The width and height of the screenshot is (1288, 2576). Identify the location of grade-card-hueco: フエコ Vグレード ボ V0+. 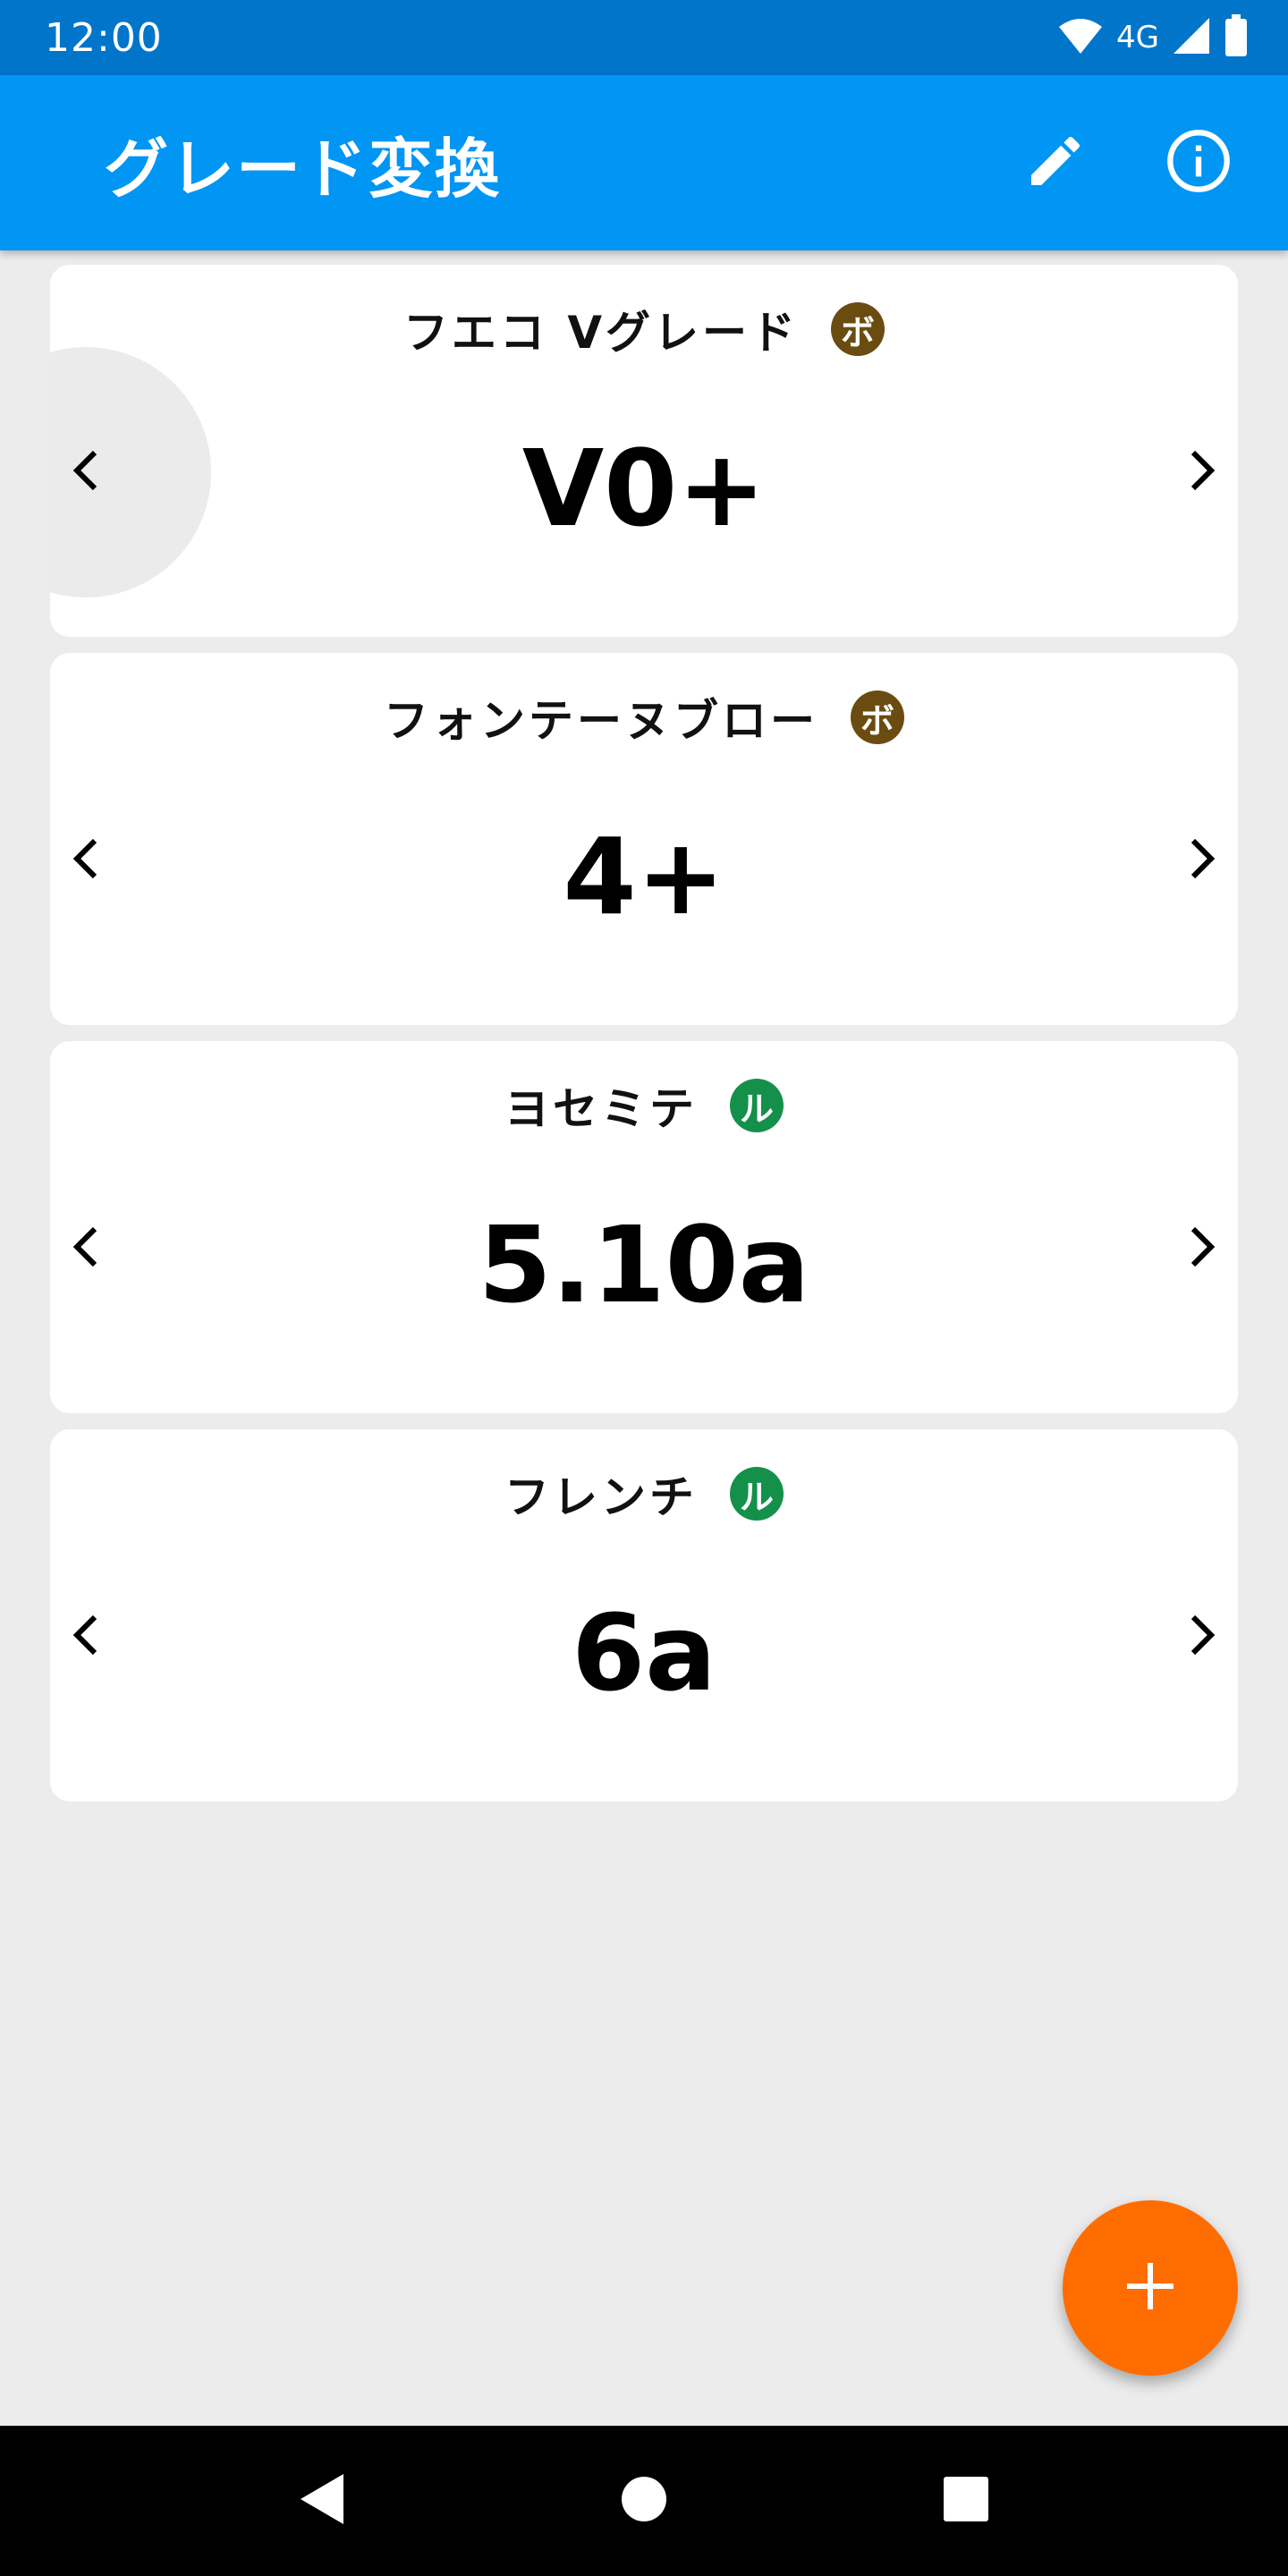
(644, 451).